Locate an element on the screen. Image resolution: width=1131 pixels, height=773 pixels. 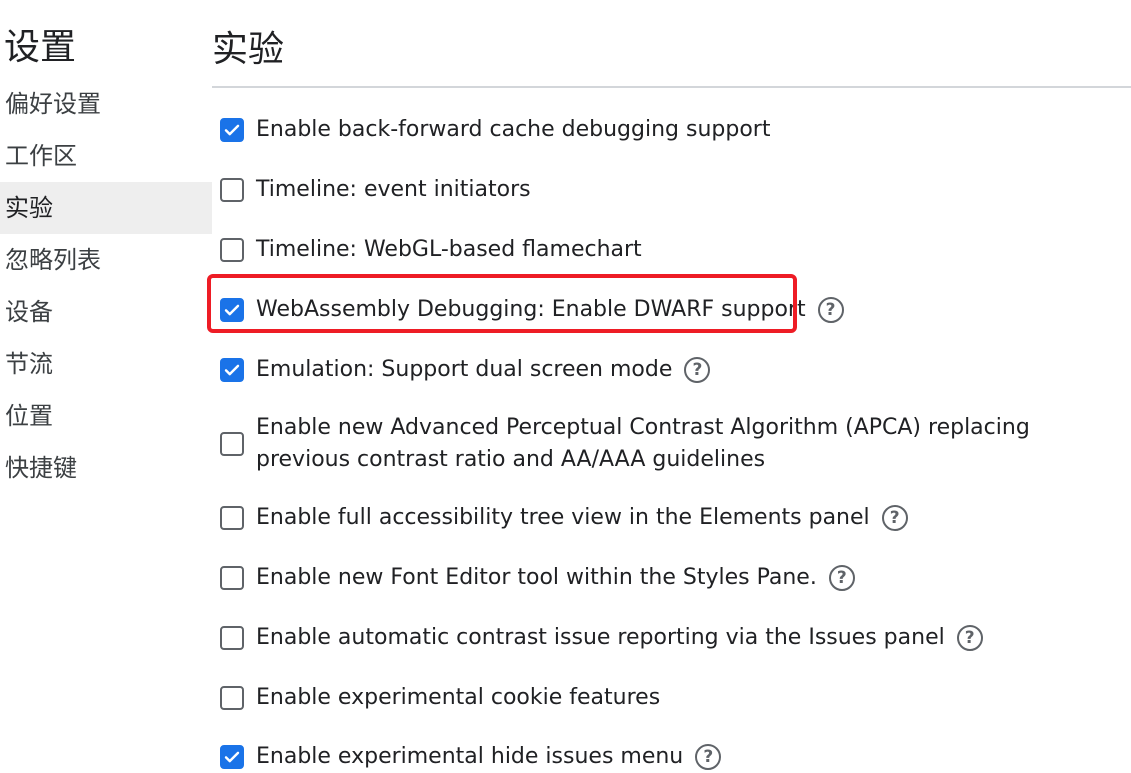
experiment-label: Timeline: WebGL-based flamechart is located at coordinates (449, 249).